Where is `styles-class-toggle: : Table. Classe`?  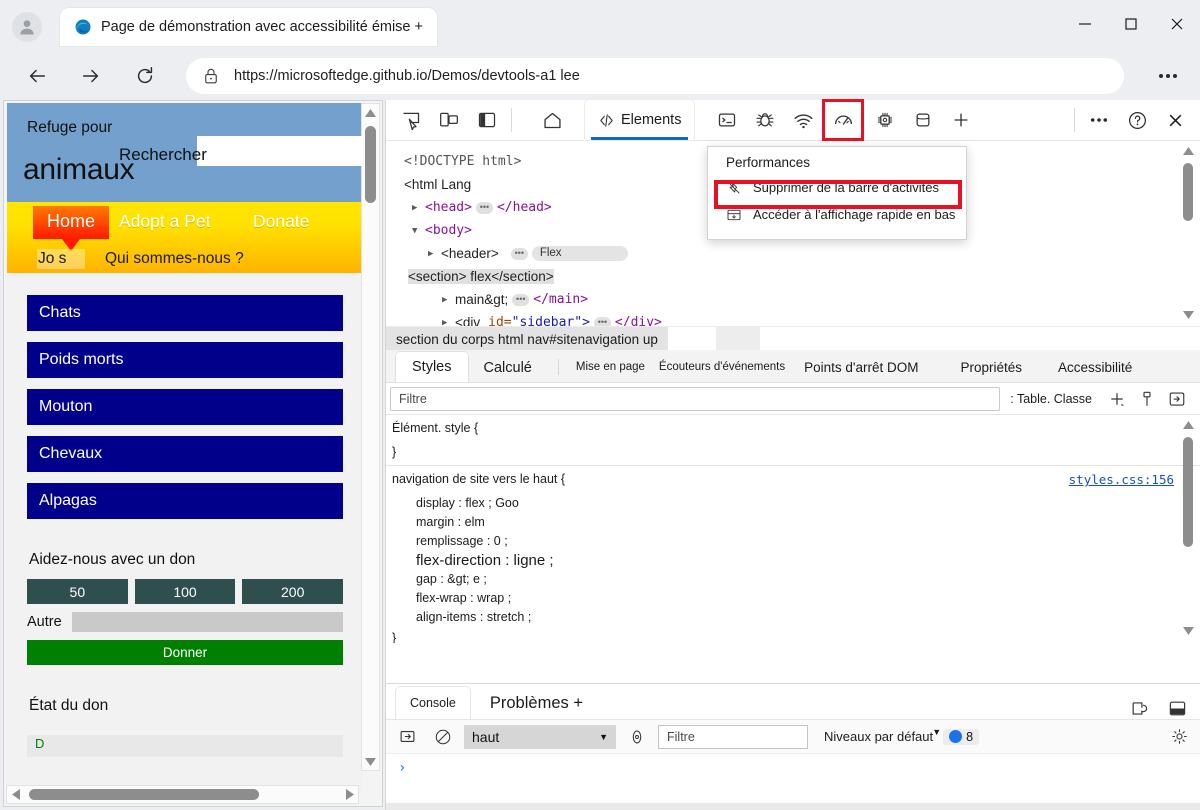
styles-class-toggle: : Table. Classe is located at coordinates (1051, 399).